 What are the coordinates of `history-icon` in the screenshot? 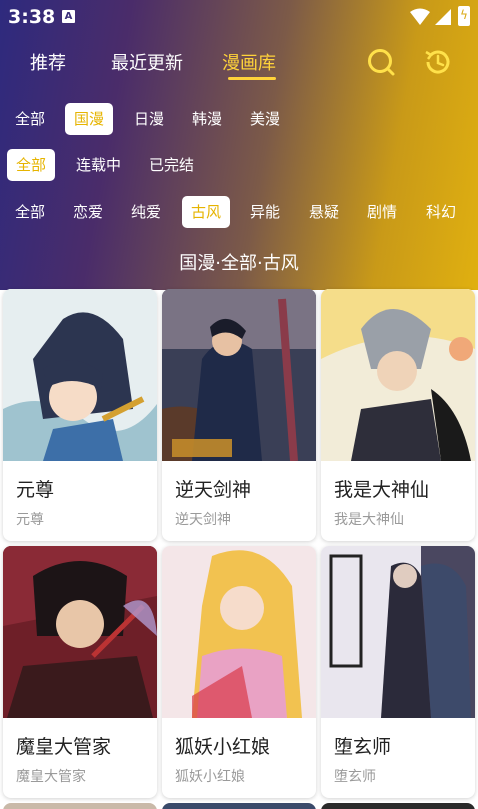 It's located at (438, 62).